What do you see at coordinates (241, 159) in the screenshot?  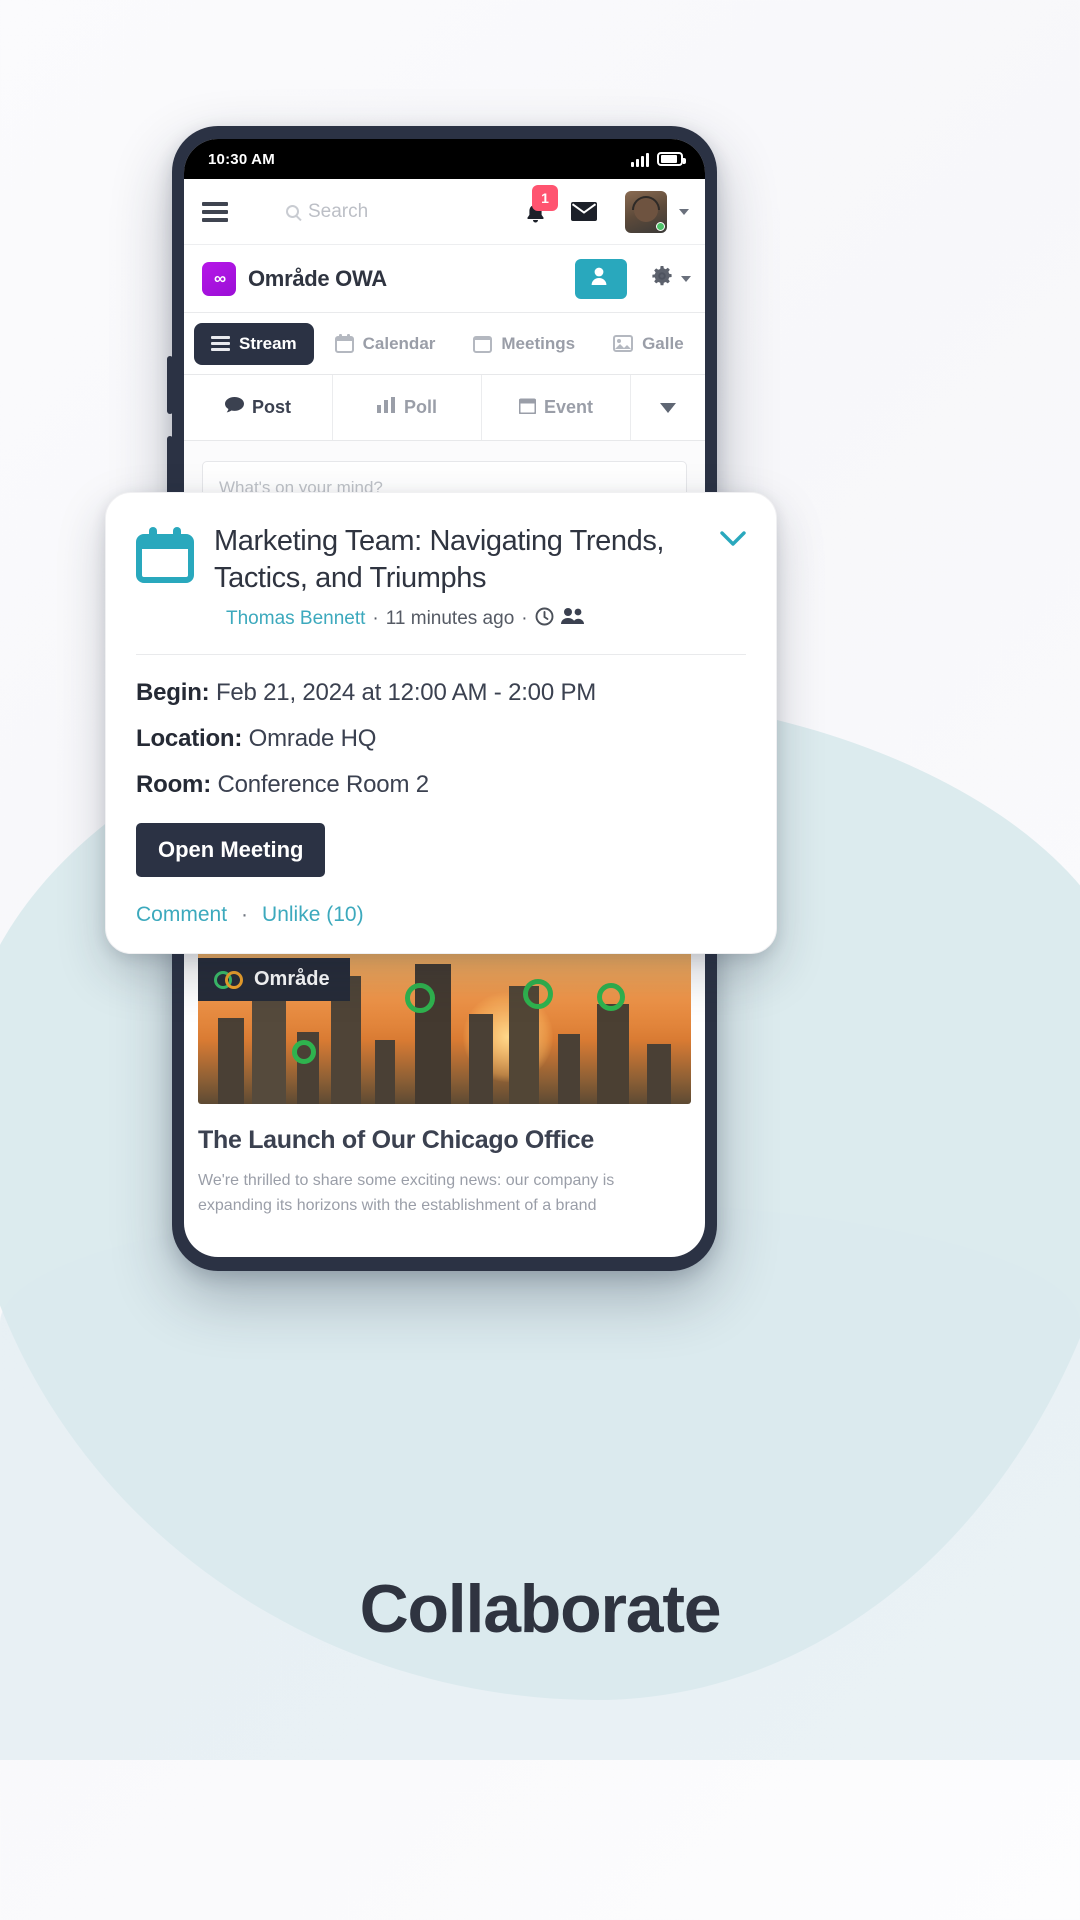 I see `status-bar-time: 10:30 AM` at bounding box center [241, 159].